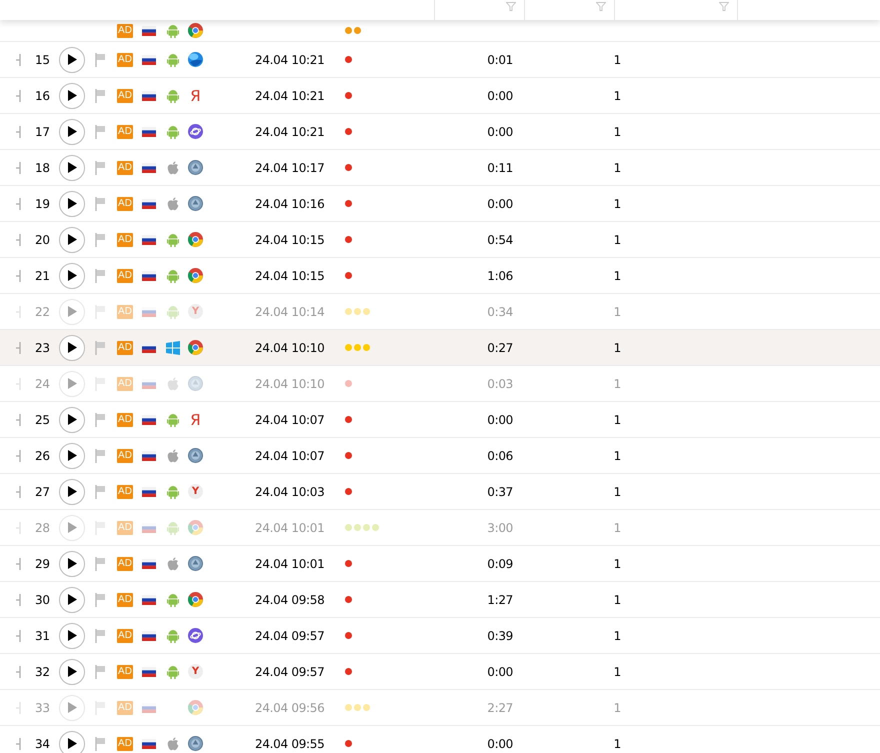 This screenshot has height=753, width=880. Describe the element at coordinates (42, 275) in the screenshot. I see `row-number: 21` at that location.